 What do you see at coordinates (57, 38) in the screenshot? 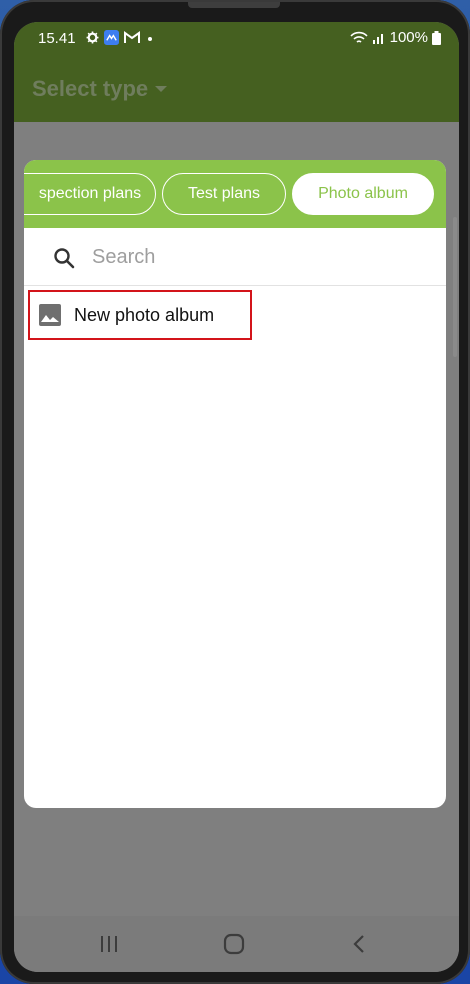
I see `status-time: 15.41` at bounding box center [57, 38].